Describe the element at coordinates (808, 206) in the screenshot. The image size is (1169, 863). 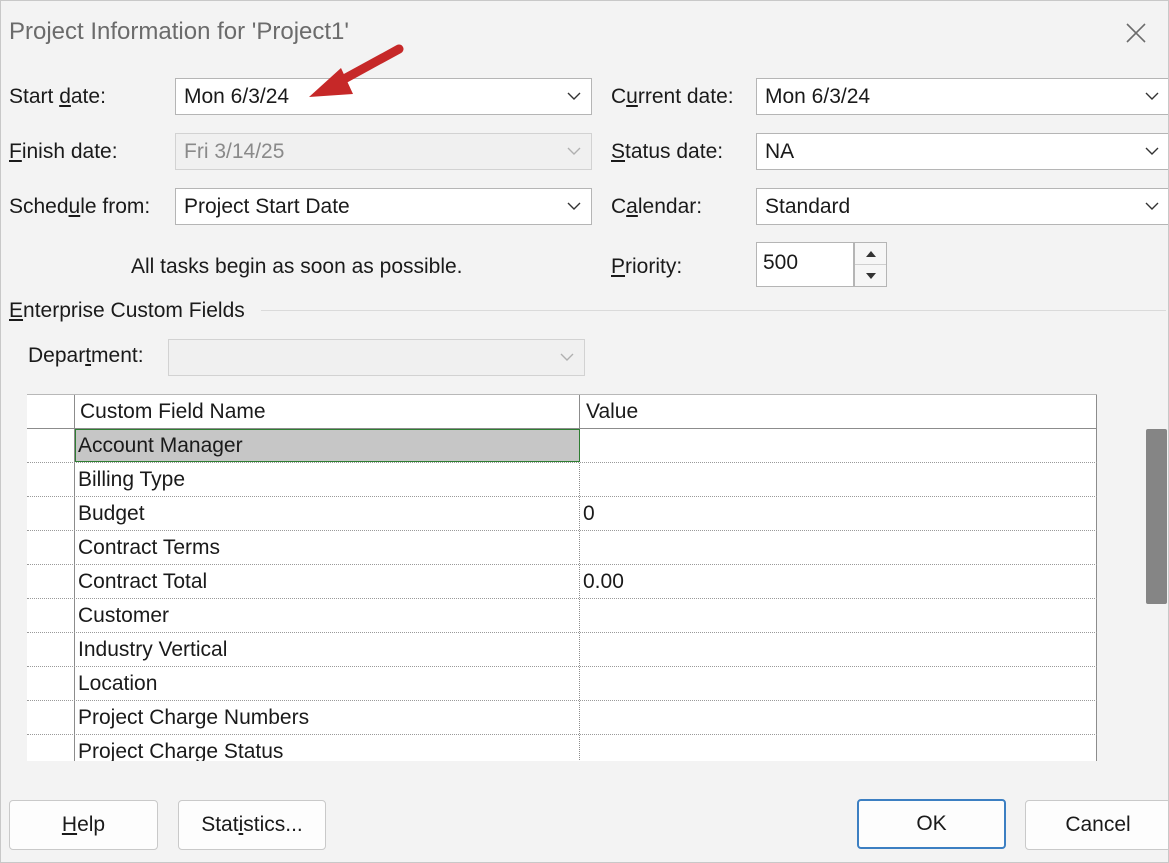
I see `calendar-value: Standard` at that location.